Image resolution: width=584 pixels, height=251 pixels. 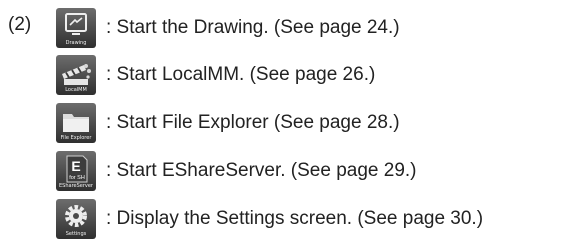 What do you see at coordinates (241, 74) in the screenshot?
I see `localmm-description: : Start LocalMM. (See page 26.)` at bounding box center [241, 74].